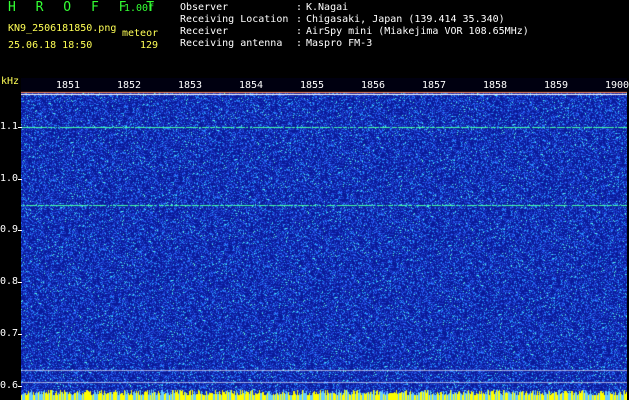 The image size is (629, 400). Describe the element at coordinates (405, 19) in the screenshot. I see `location-value: Chigasaki, Japan (139.414 35.340)` at that location.